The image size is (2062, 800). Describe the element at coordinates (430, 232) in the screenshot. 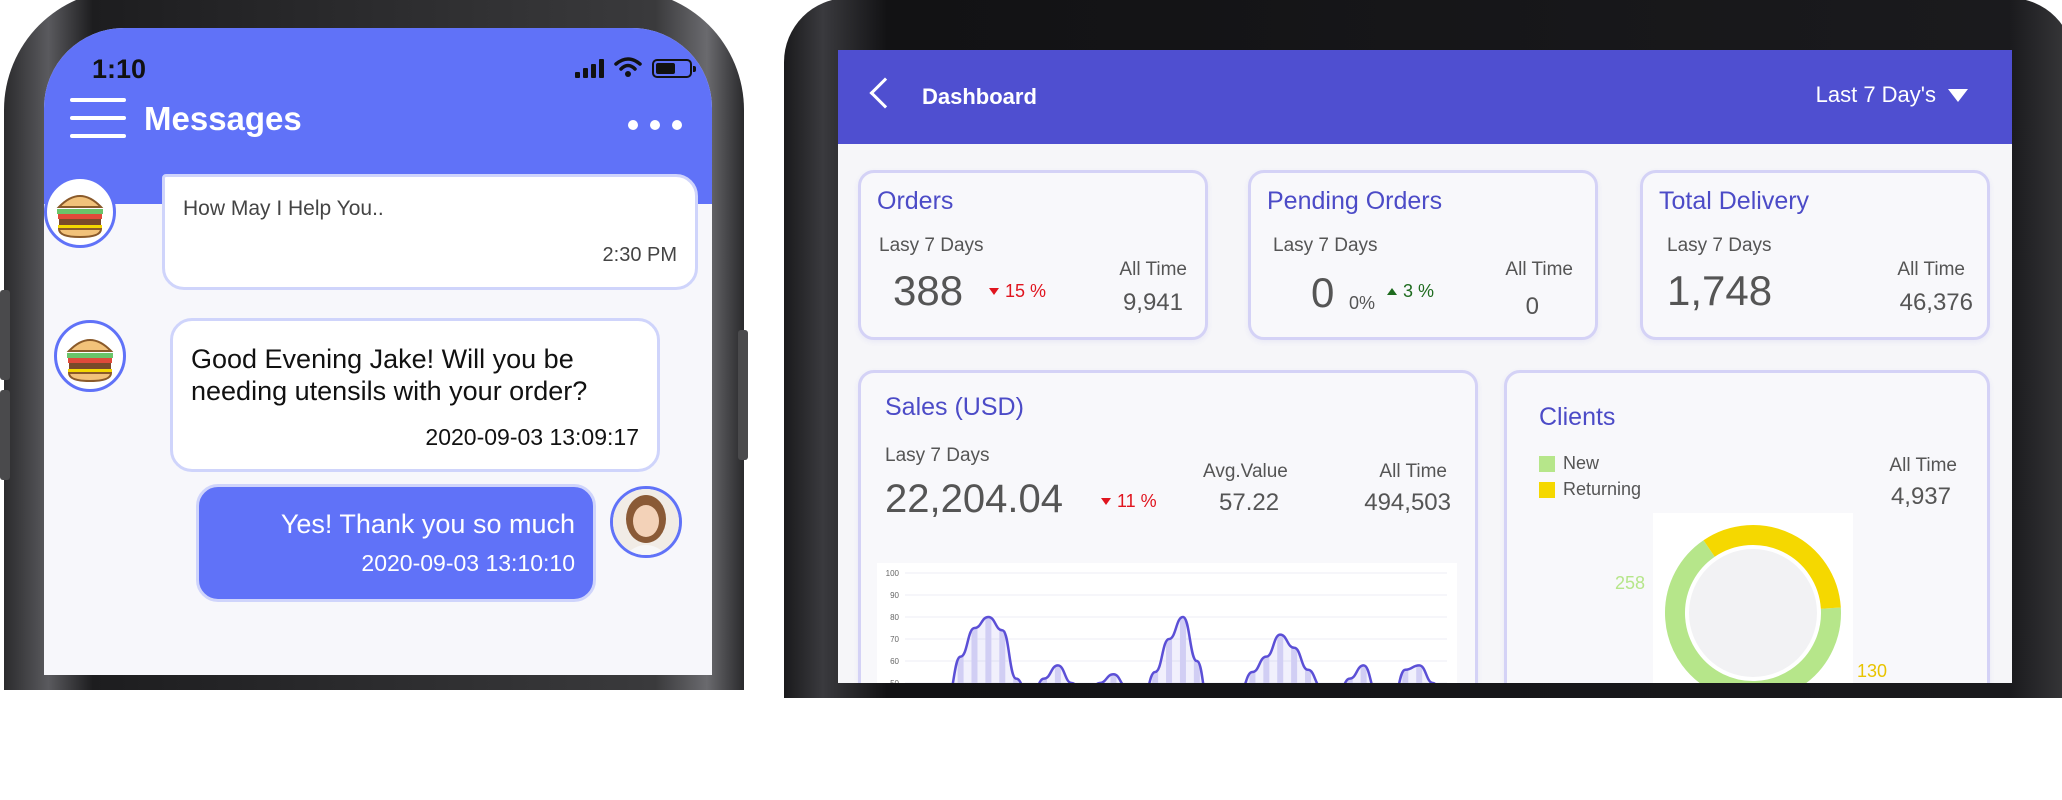

I see `message-bubble: How May I Help You.. 2:30 PM` at that location.